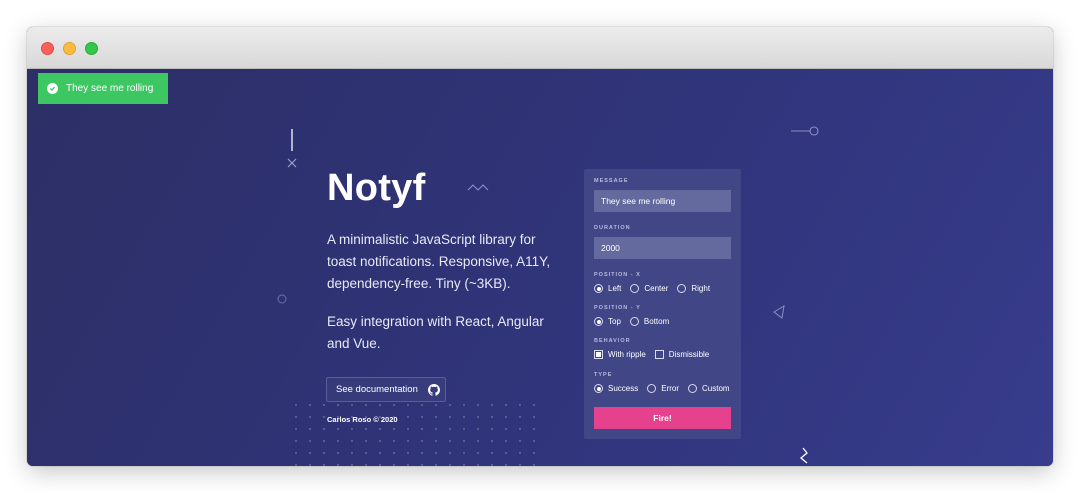 The height and width of the screenshot is (493, 1080). What do you see at coordinates (607, 288) in the screenshot?
I see `position-x-left-option: Left` at bounding box center [607, 288].